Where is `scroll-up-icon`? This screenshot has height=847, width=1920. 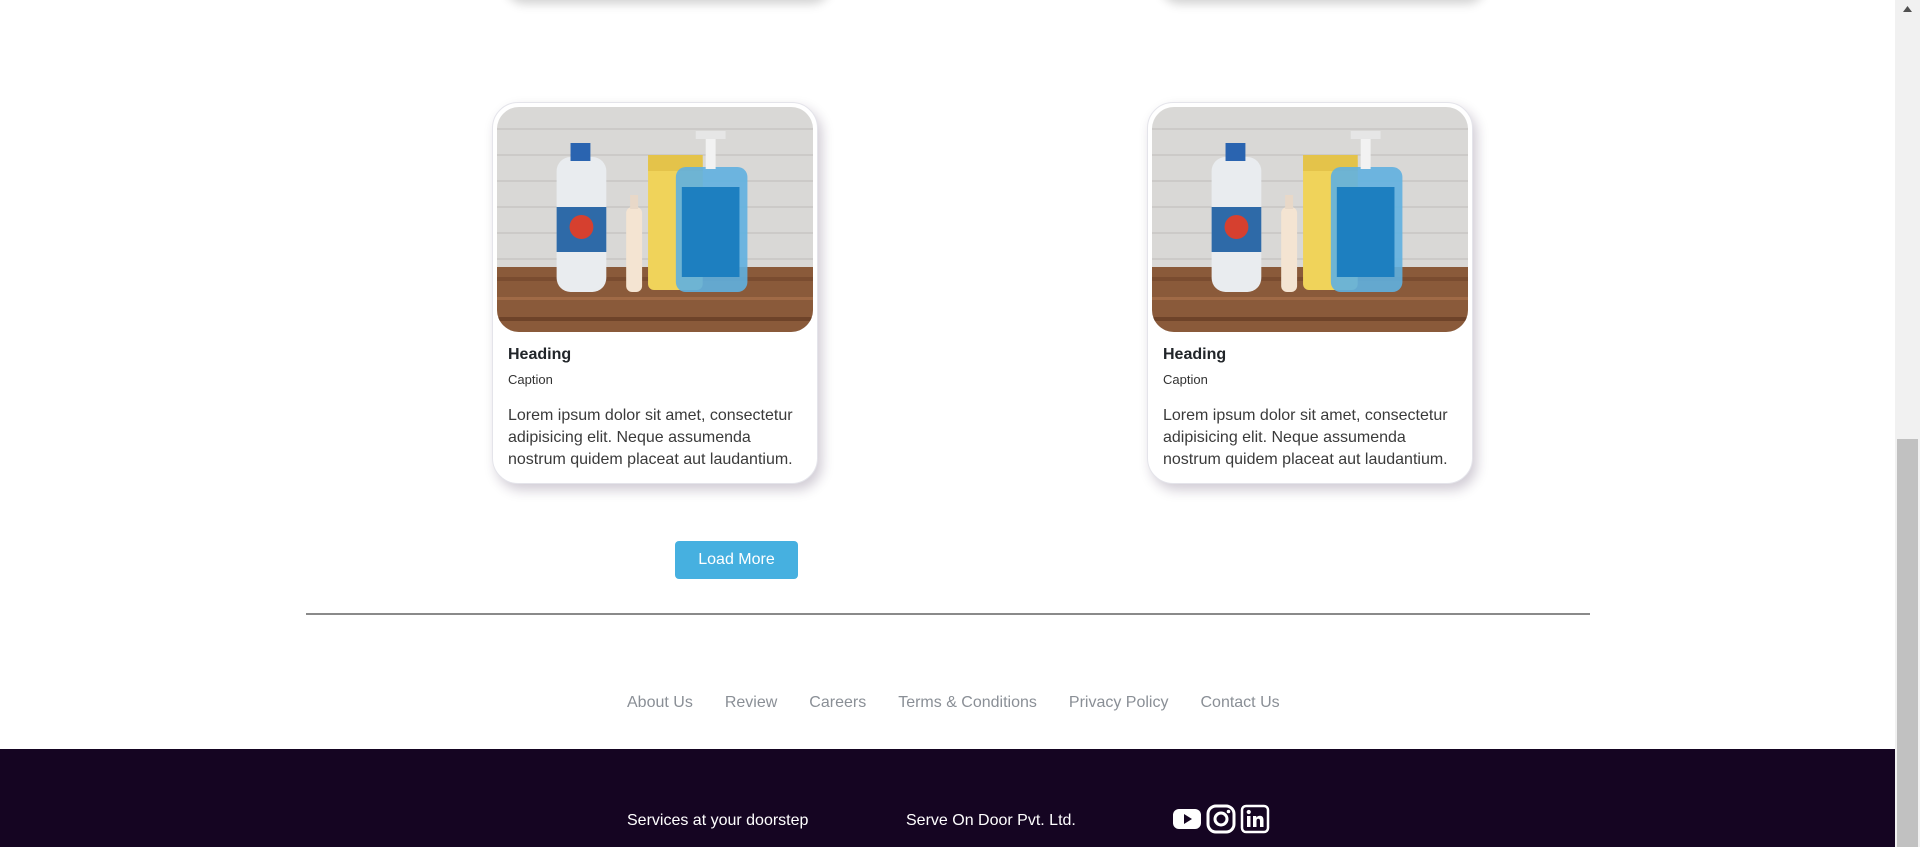
scroll-up-icon is located at coordinates (1907, 8).